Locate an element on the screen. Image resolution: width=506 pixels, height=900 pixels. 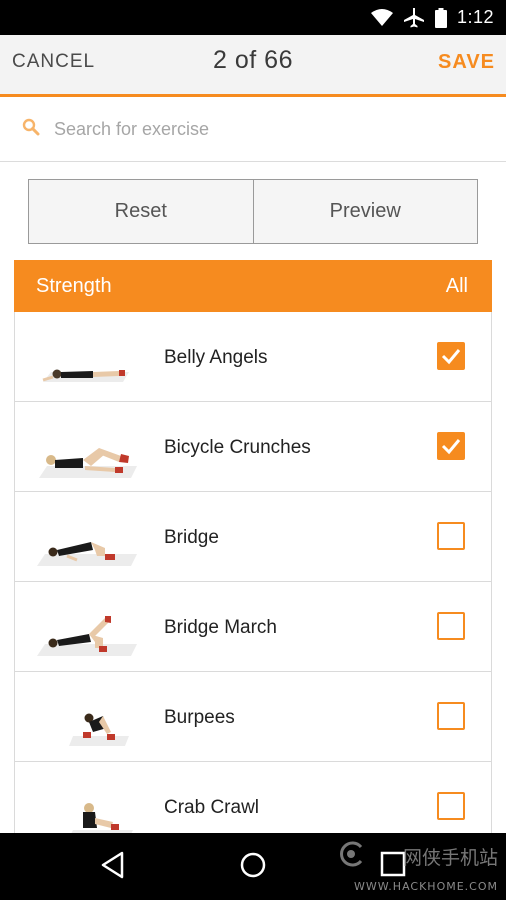
page-counter: 2 of 66 is located at coordinates (253, 60).